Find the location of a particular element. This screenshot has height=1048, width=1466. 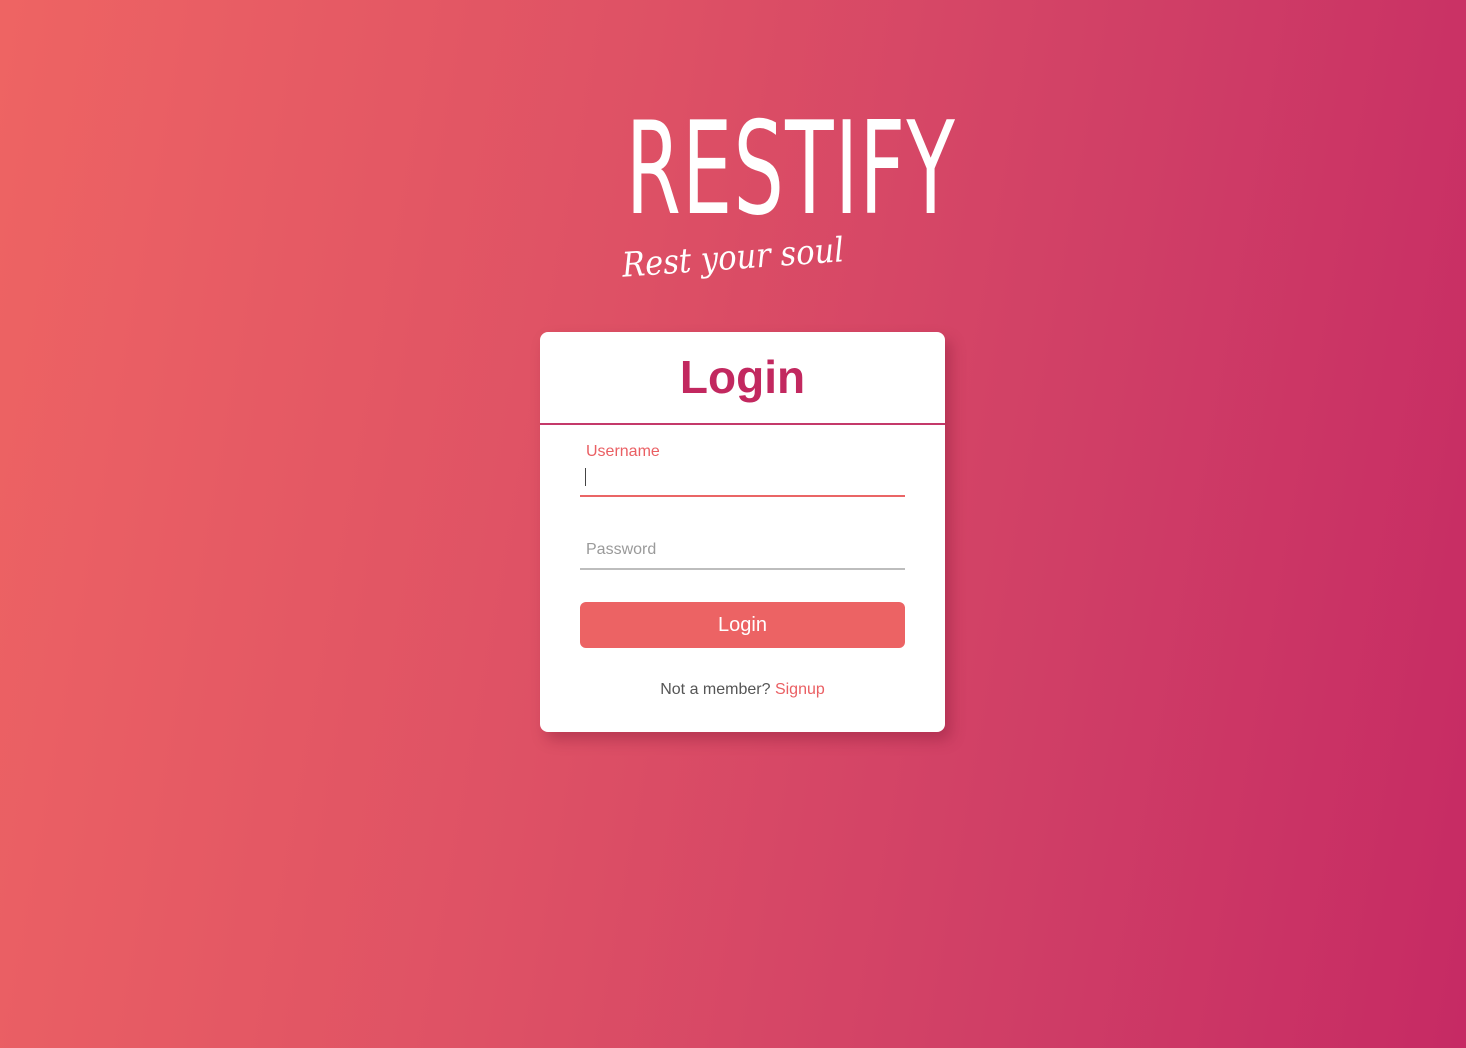

username-label: Username is located at coordinates (623, 451).